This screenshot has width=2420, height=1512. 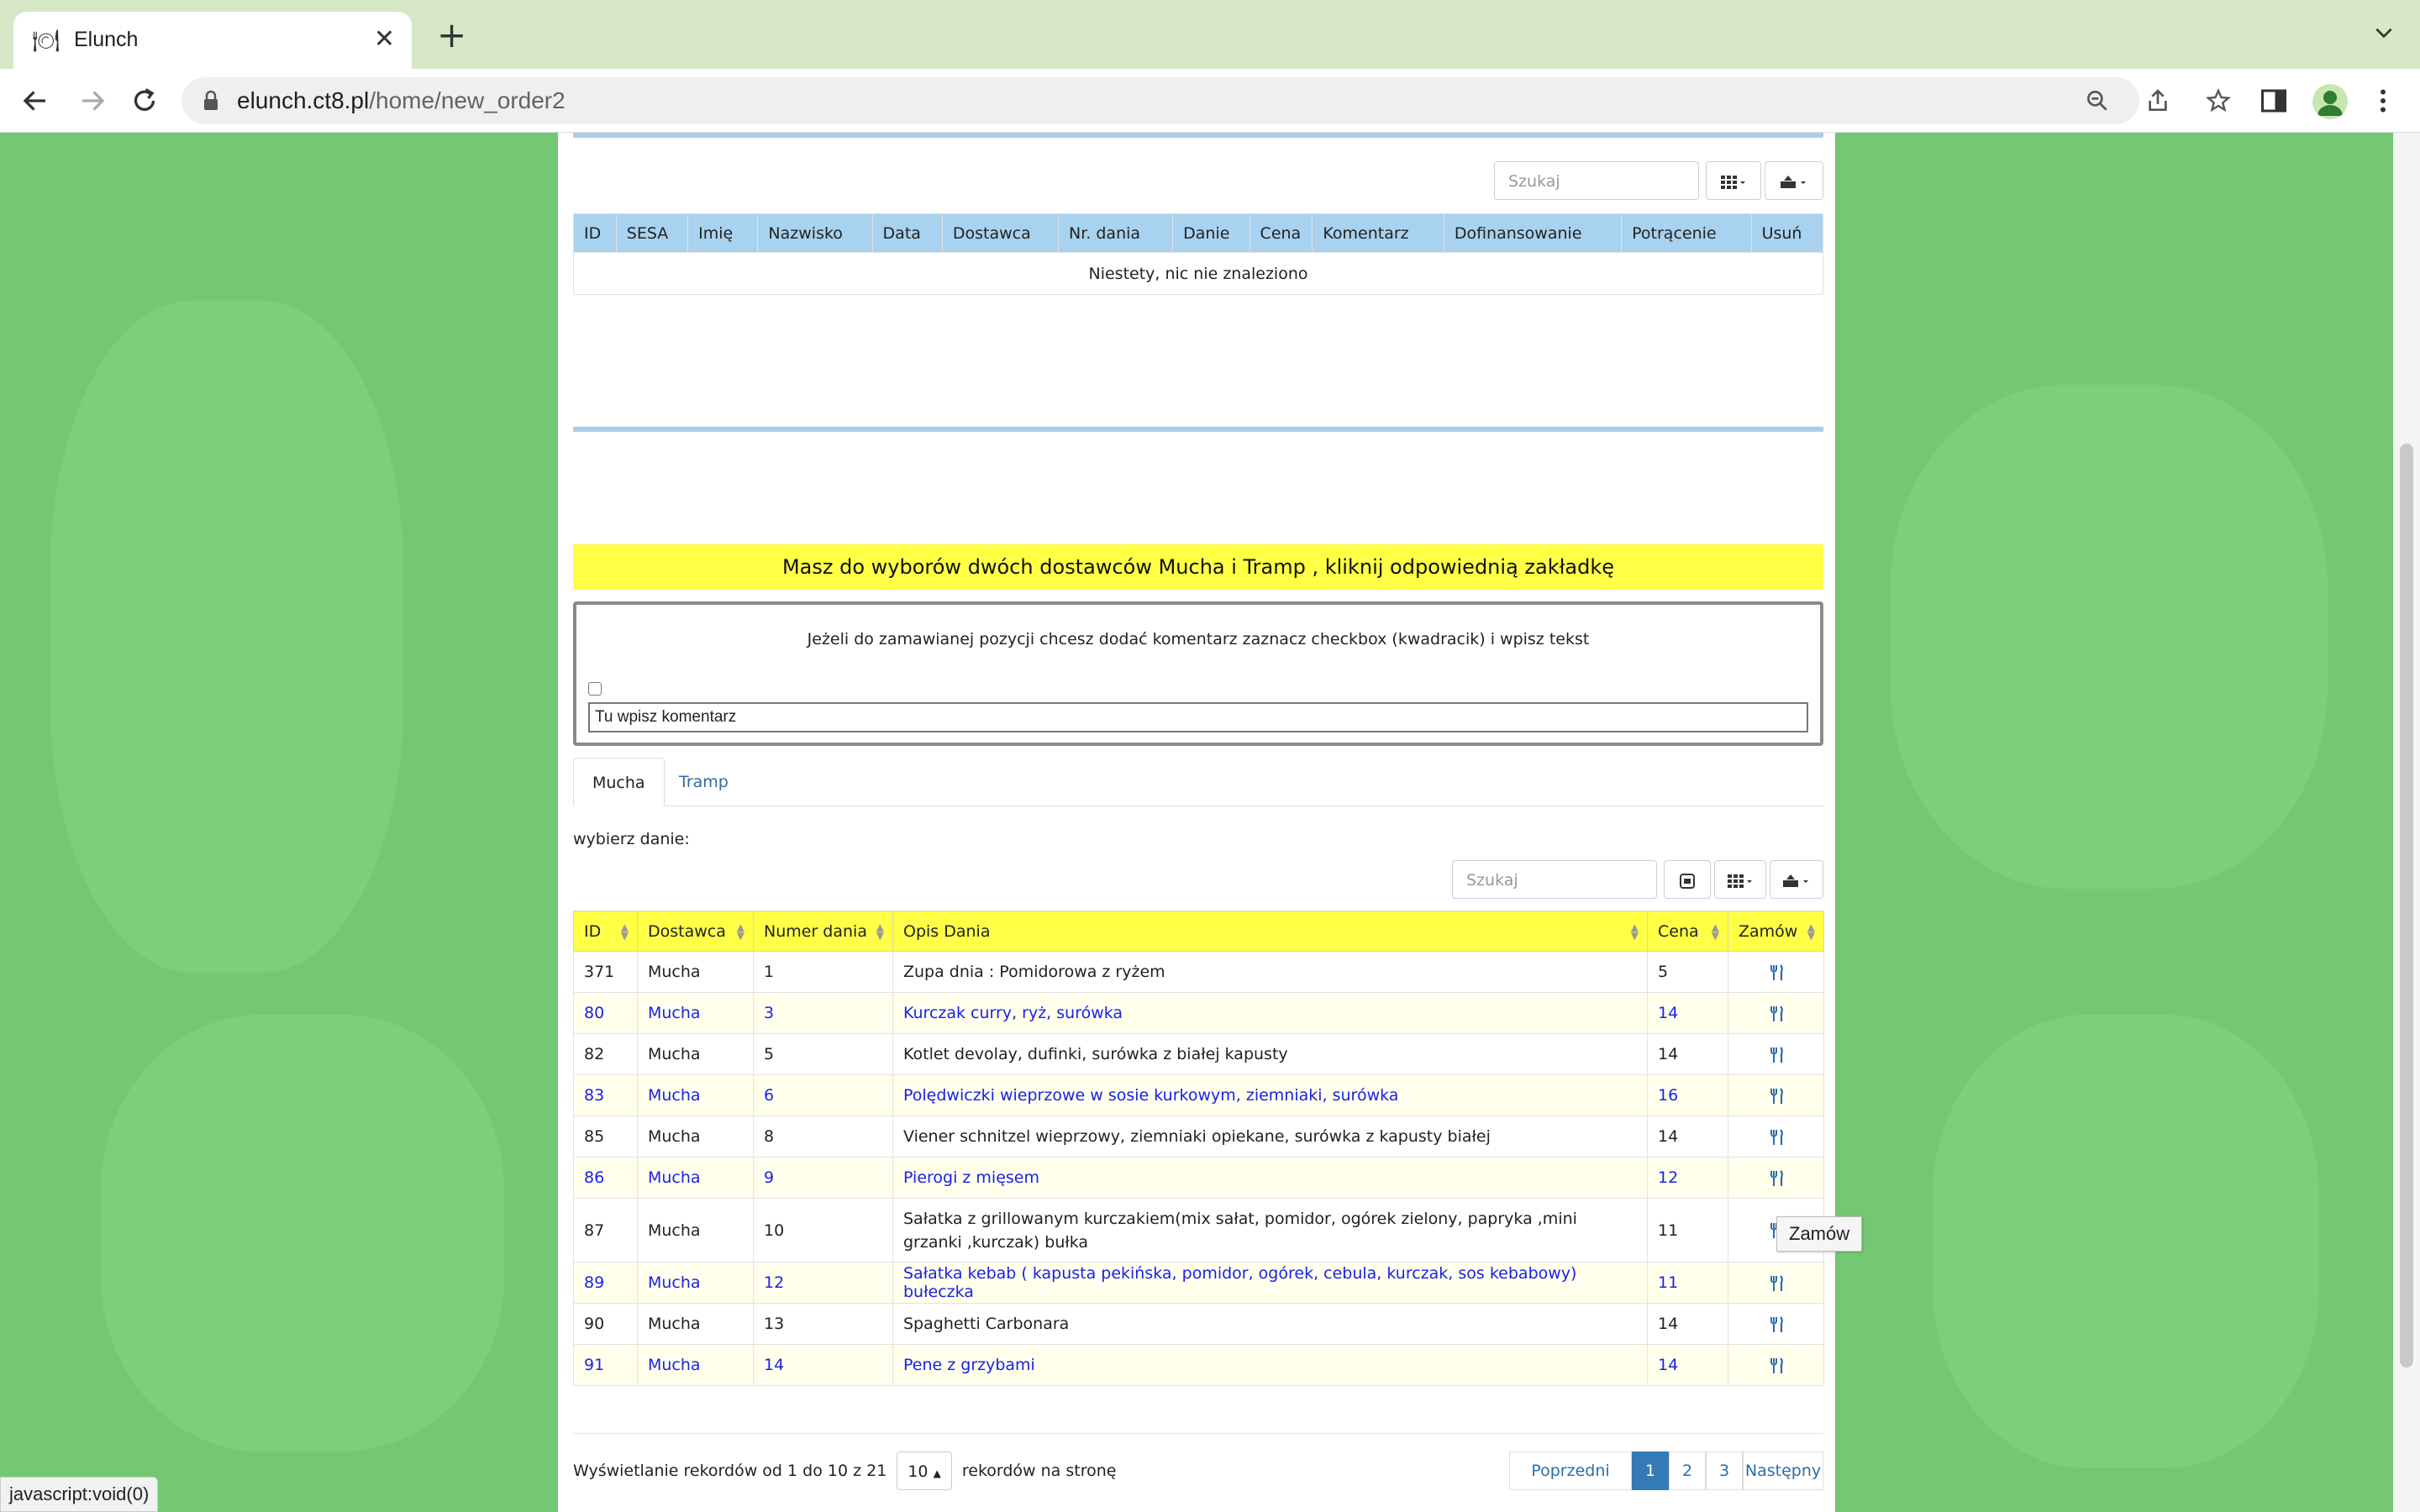 I want to click on cell-id: 90, so click(x=605, y=1324).